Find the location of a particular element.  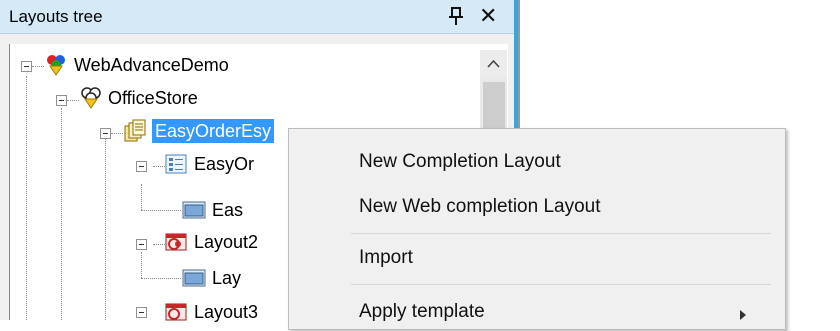

tree-node-label: OfficeStore is located at coordinates (153, 98).